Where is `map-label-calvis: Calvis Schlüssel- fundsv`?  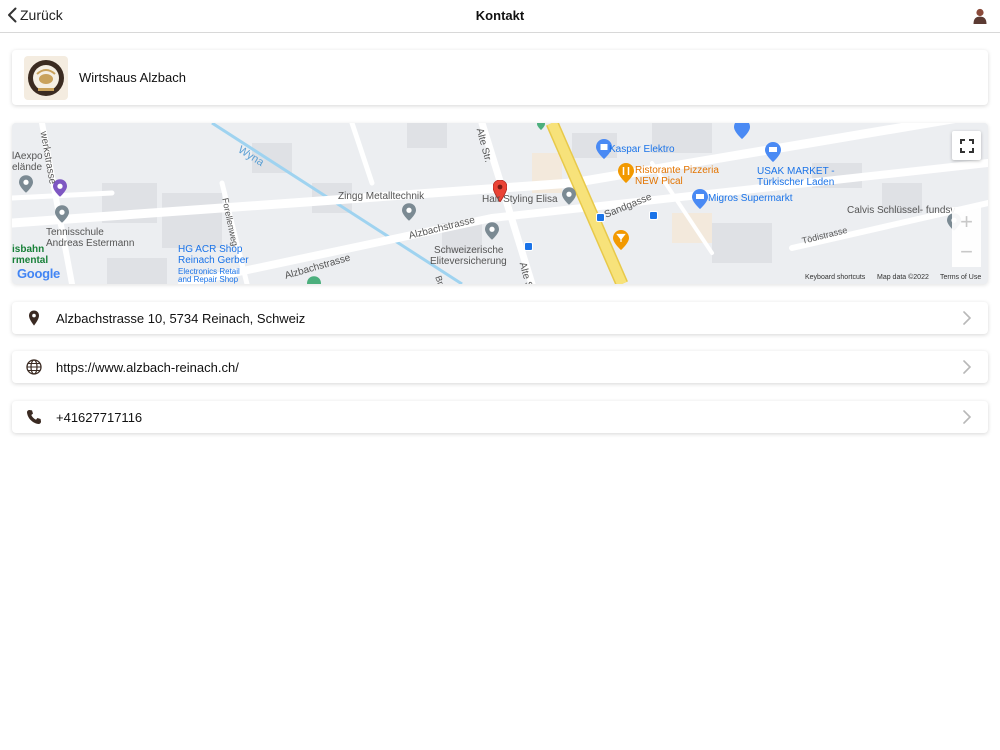
map-label-calvis: Calvis Schlüssel- fundsv is located at coordinates (901, 210).